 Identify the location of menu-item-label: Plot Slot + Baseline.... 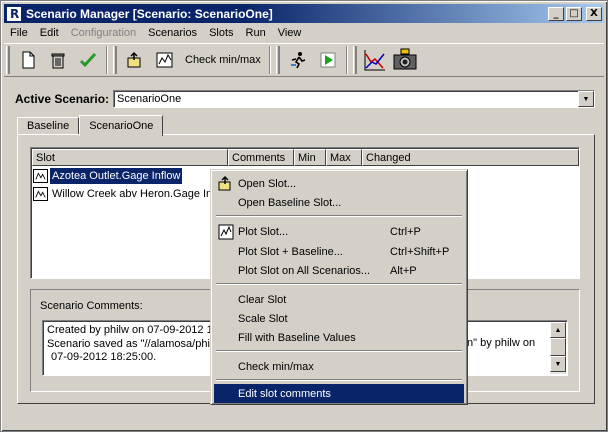
(290, 251).